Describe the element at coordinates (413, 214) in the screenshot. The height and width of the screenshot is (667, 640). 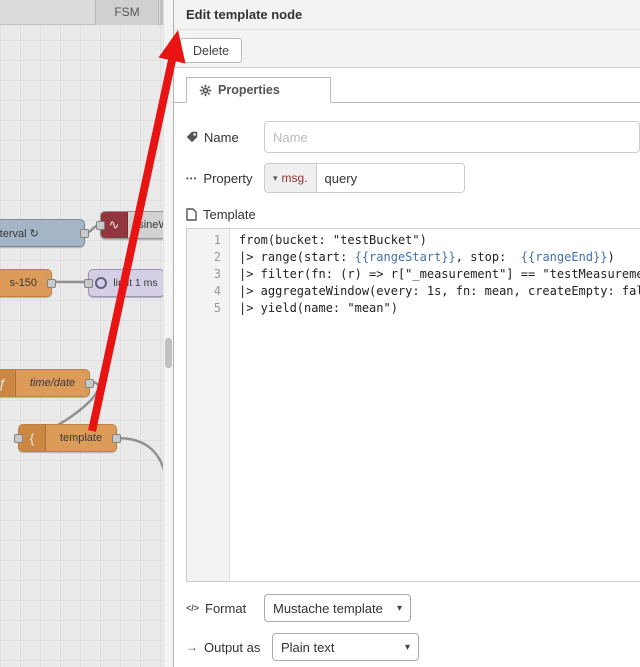
I see `template-label: Template` at that location.